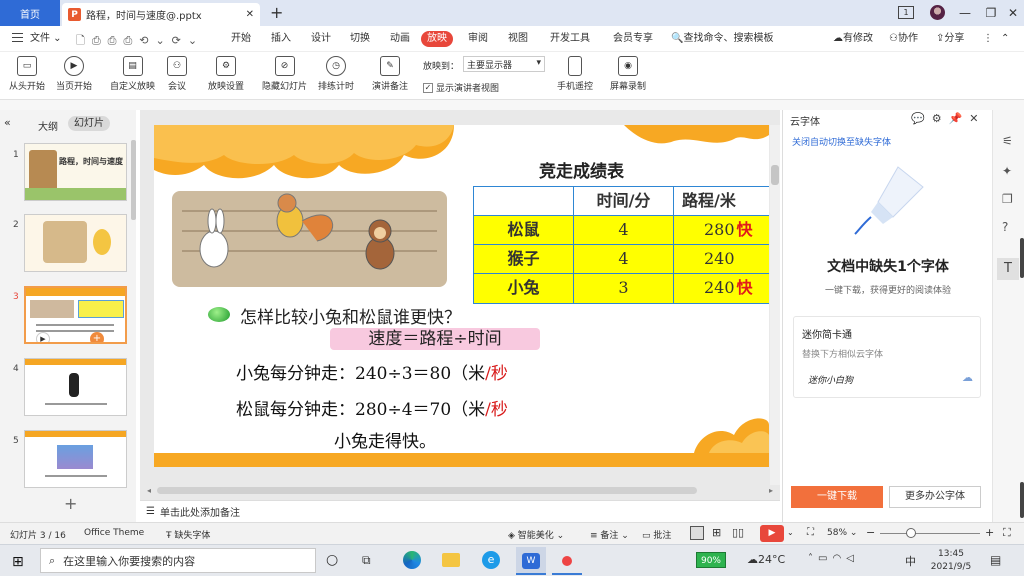 This screenshot has height=576, width=1024. I want to click on outline-tab: 大纲, so click(48, 125).